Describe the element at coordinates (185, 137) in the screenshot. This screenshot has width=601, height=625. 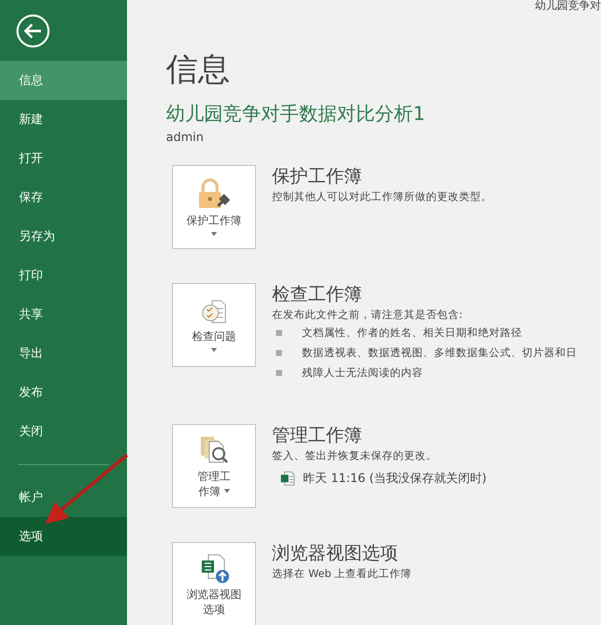
I see `author-name: admin` at that location.